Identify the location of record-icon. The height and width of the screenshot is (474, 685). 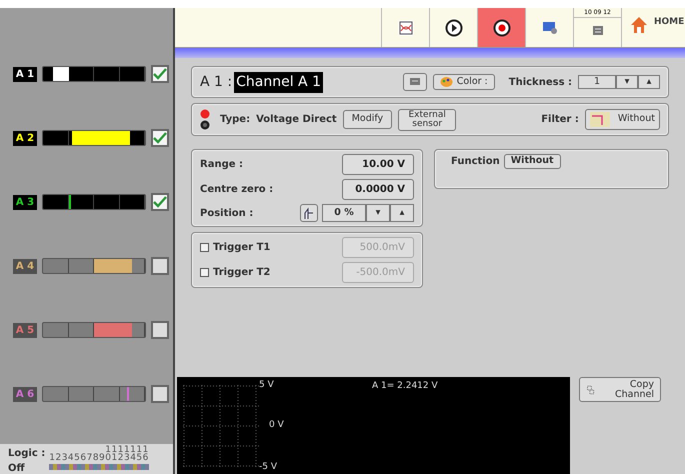
(501, 27).